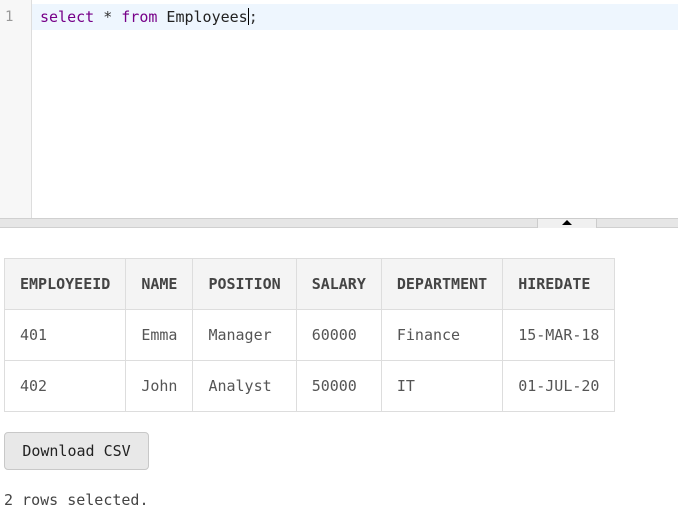 Image resolution: width=678 pixels, height=522 pixels. What do you see at coordinates (338, 335) in the screenshot?
I see `table-cell: 60000` at bounding box center [338, 335].